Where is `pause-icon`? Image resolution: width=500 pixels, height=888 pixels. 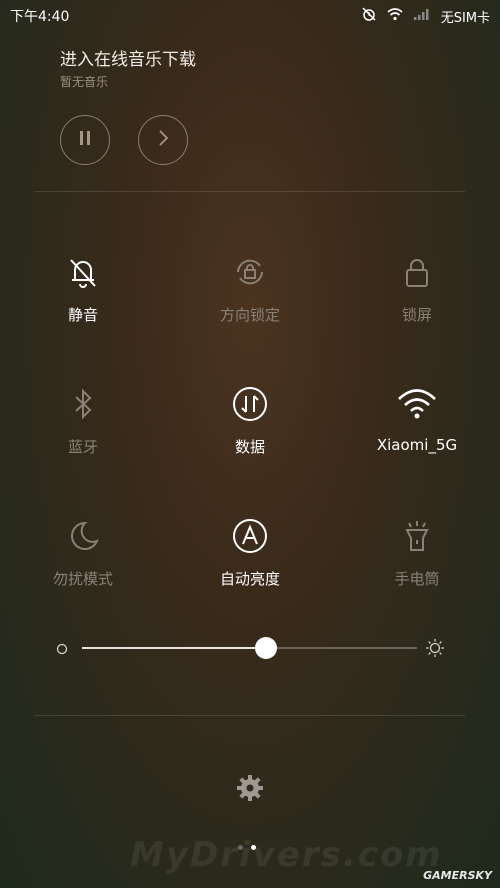
pause-icon is located at coordinates (85, 140).